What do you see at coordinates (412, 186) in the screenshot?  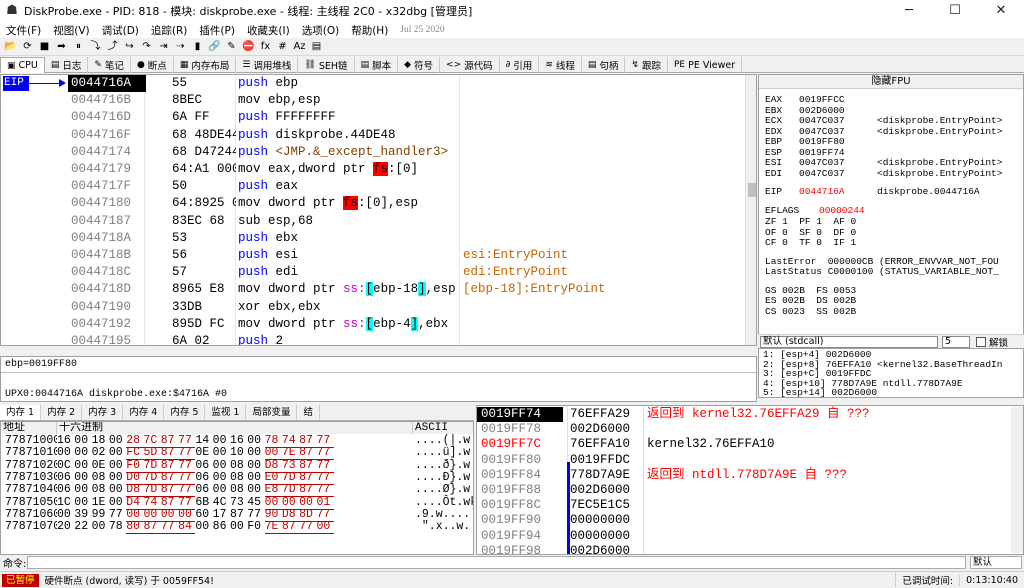 I see `disasm-row: 0044717F 50 push eax` at bounding box center [412, 186].